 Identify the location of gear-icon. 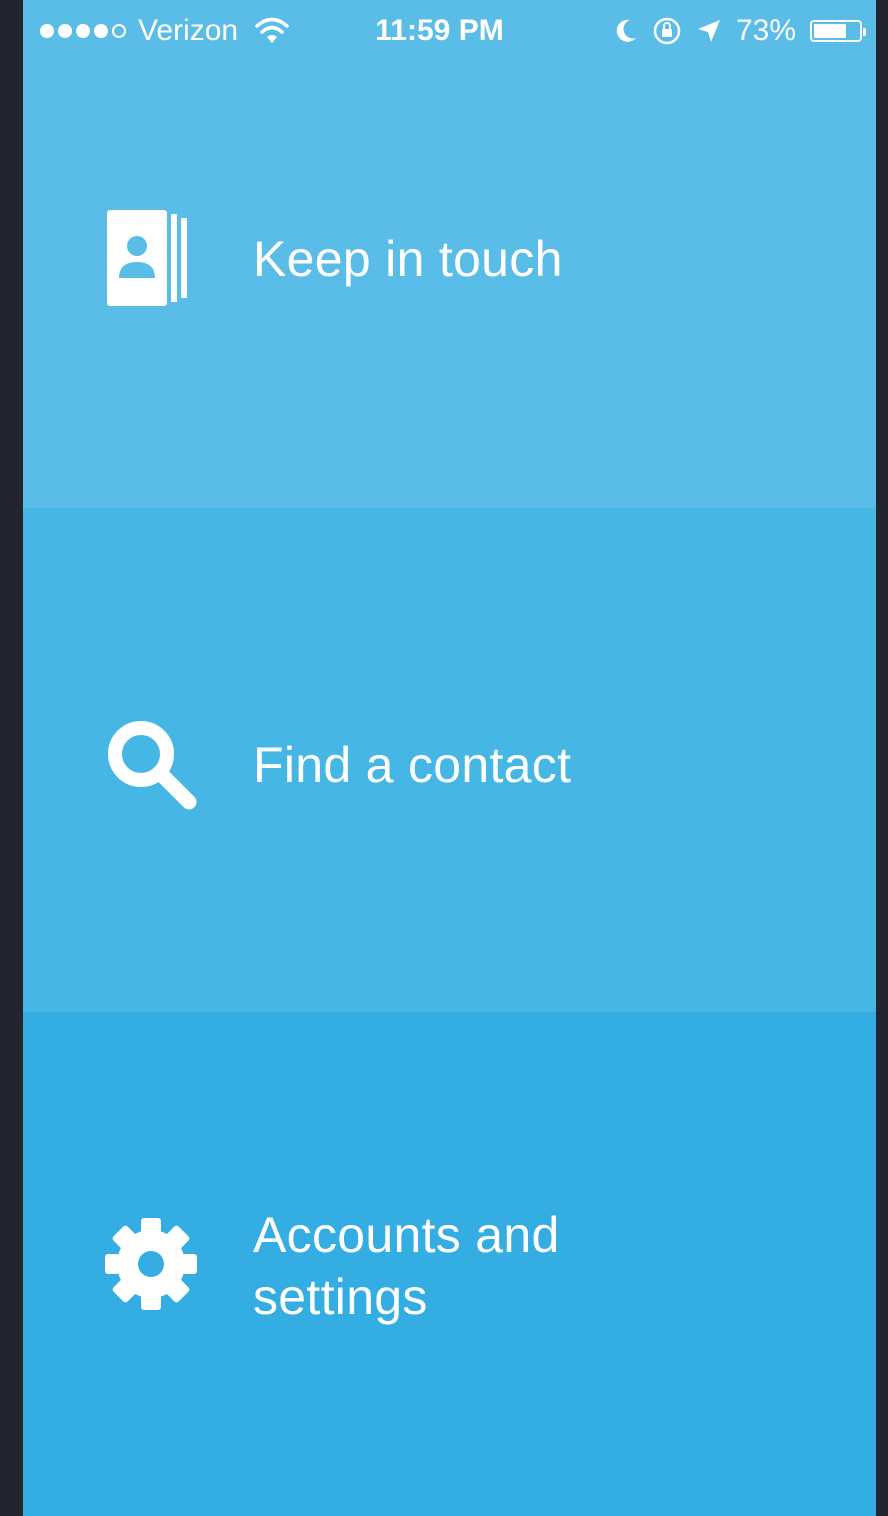
(151, 1264).